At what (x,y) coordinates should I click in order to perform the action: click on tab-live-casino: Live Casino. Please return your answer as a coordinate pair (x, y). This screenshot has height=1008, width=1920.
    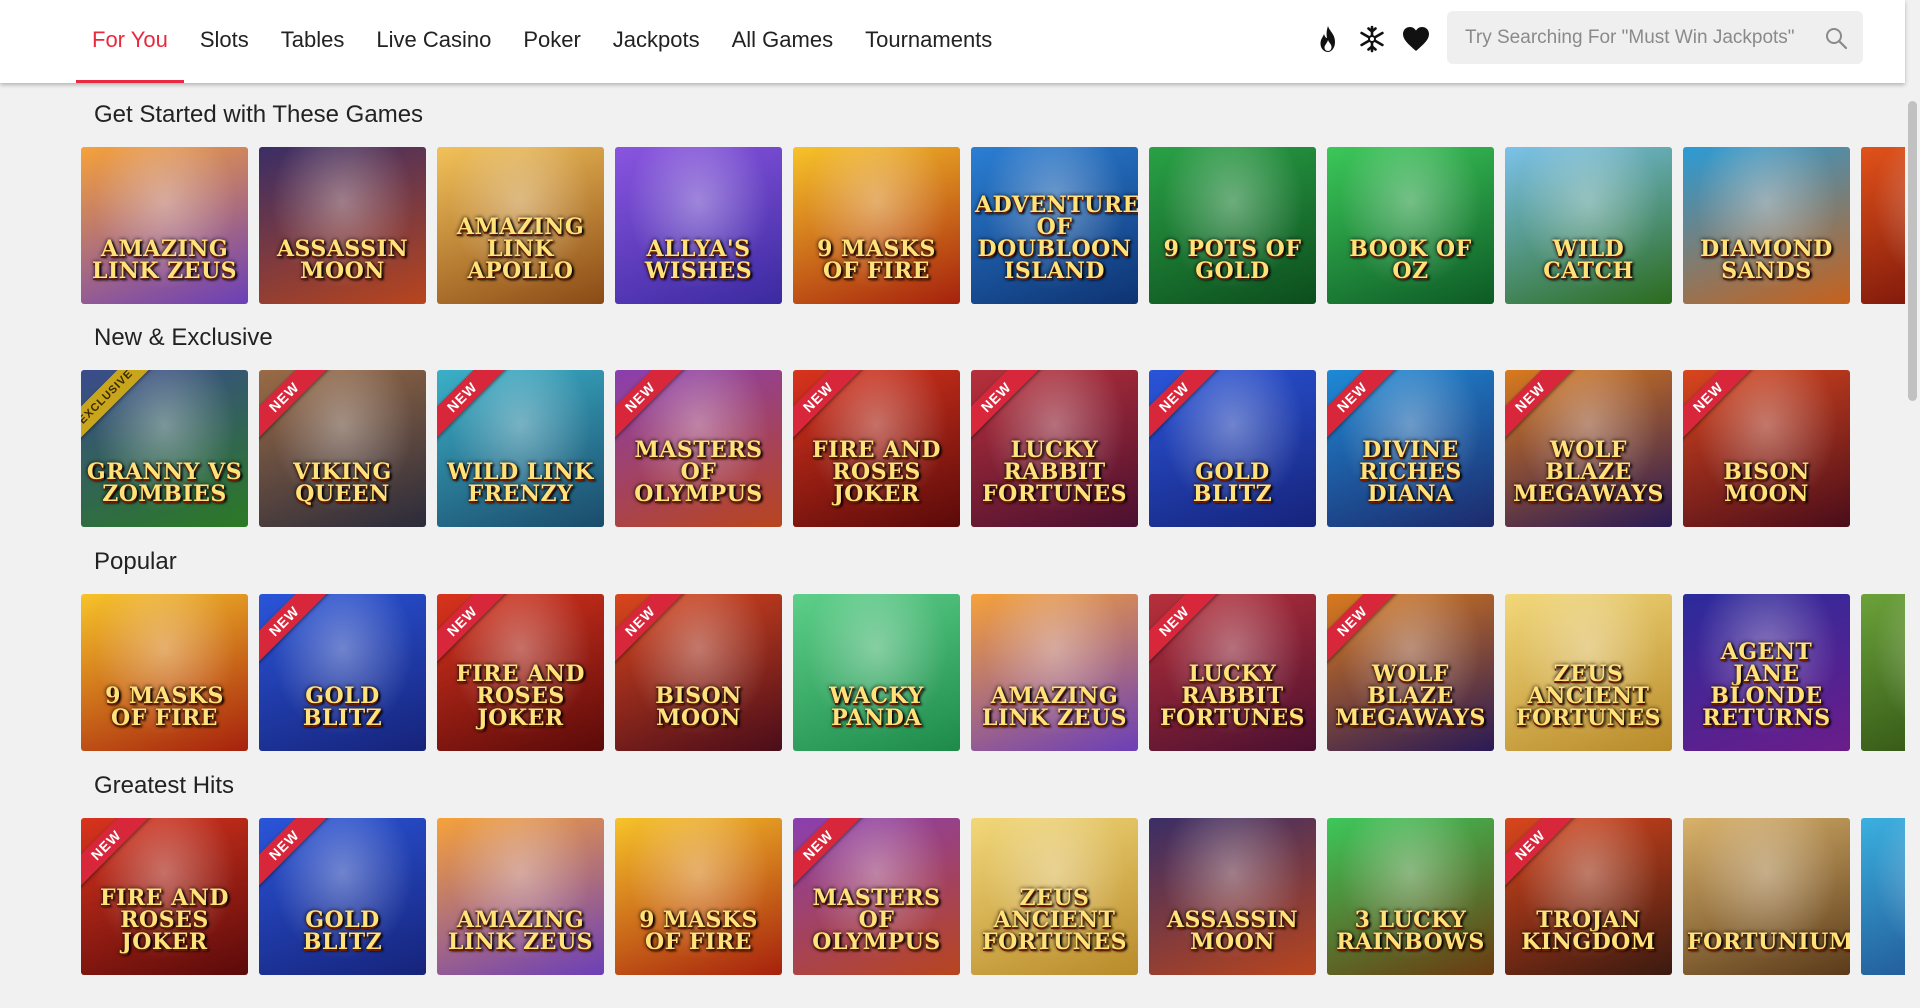
    Looking at the image, I should click on (433, 41).